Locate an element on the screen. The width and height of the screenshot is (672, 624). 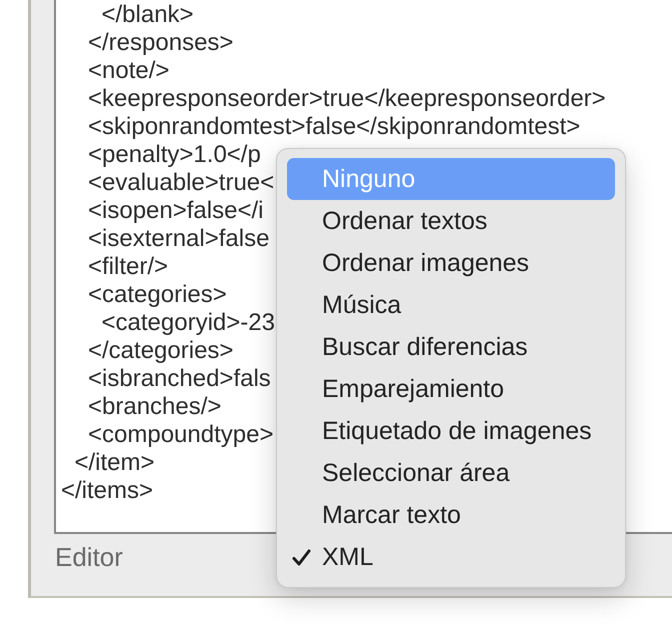
editor-label: Editor is located at coordinates (89, 557).